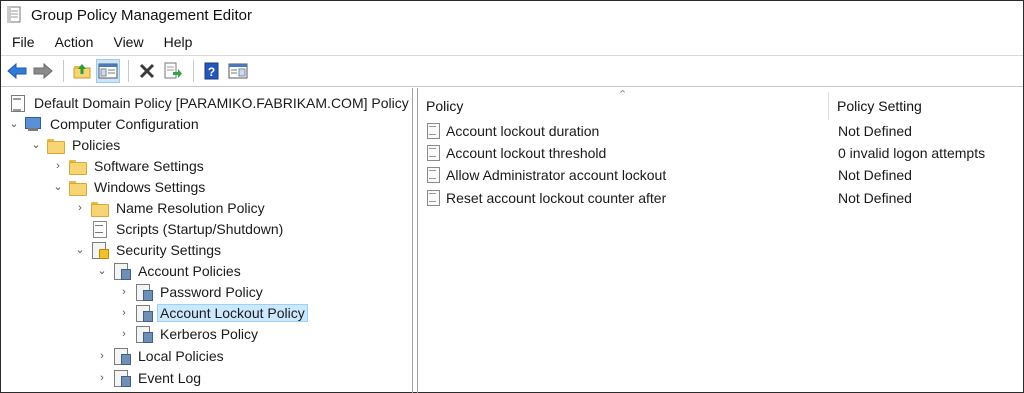 The height and width of the screenshot is (393, 1024). I want to click on tree-item-label: Computer Configuration, so click(124, 123).